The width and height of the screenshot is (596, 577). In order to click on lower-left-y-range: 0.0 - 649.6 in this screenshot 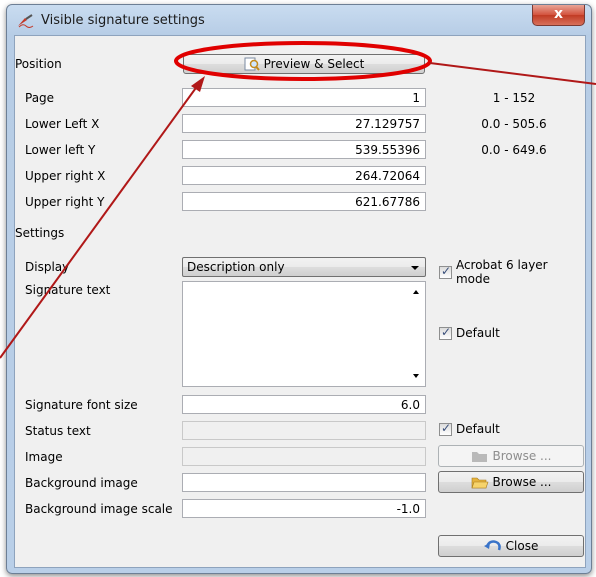, I will do `click(514, 150)`.